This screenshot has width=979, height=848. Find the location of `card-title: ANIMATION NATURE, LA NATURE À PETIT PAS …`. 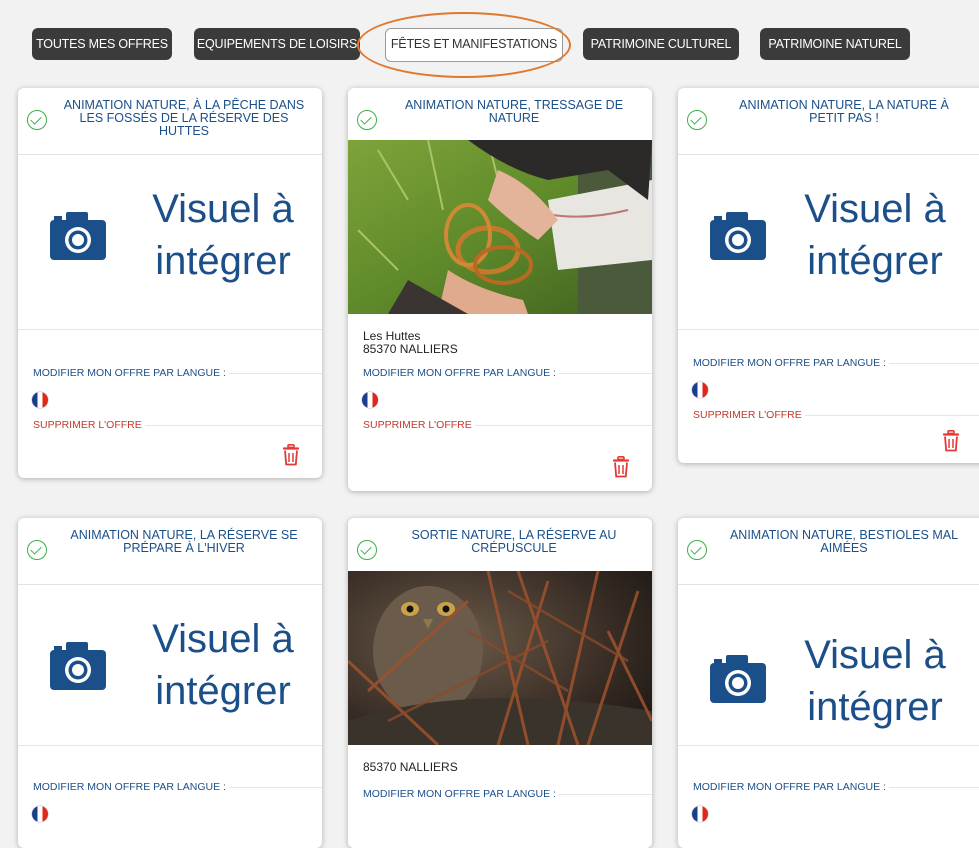

card-title: ANIMATION NATURE, LA NATURE À PETIT PAS … is located at coordinates (844, 111).